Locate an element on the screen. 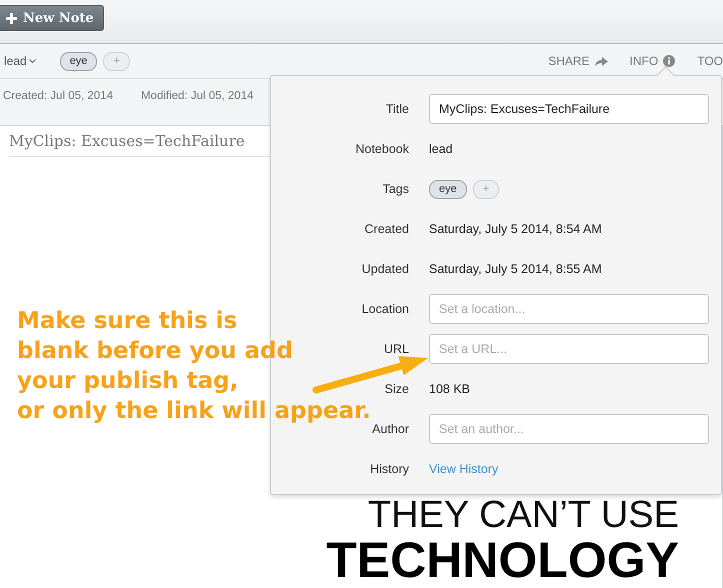 The image size is (723, 588). new-note-button: New Note is located at coordinates (52, 18).